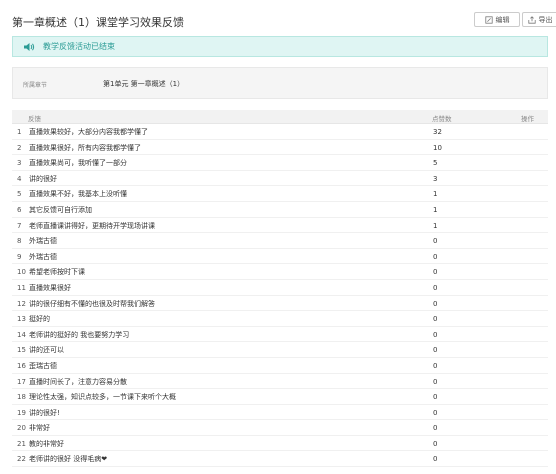 The width and height of the screenshot is (556, 474). I want to click on table-row: 19 讲的很好! 0, so click(280, 413).